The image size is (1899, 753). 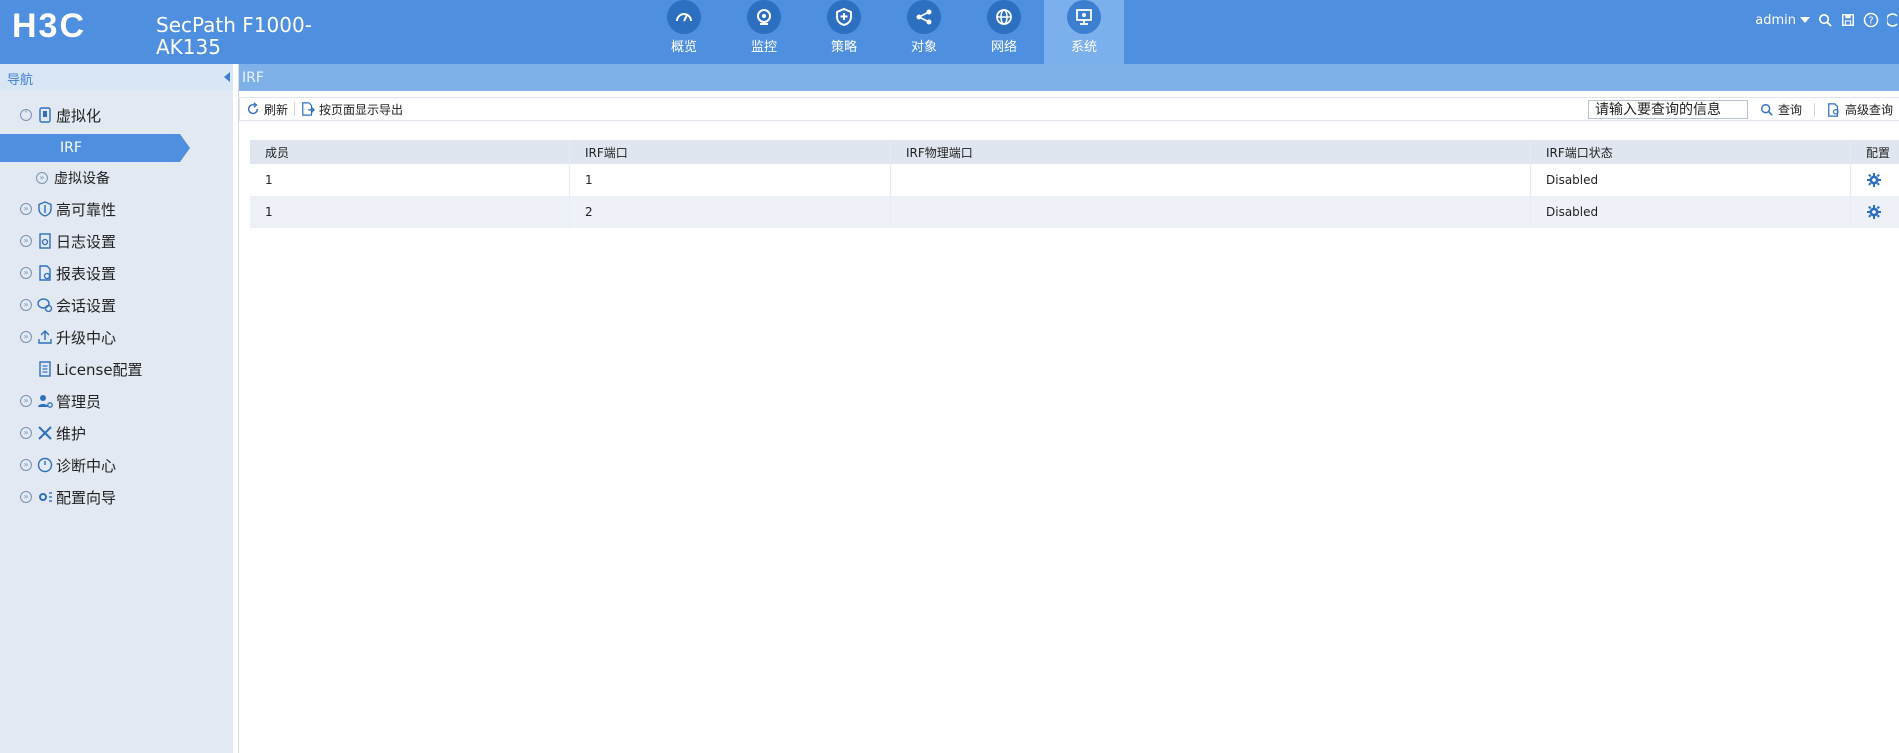 I want to click on nav-network: 网络, so click(x=1004, y=32).